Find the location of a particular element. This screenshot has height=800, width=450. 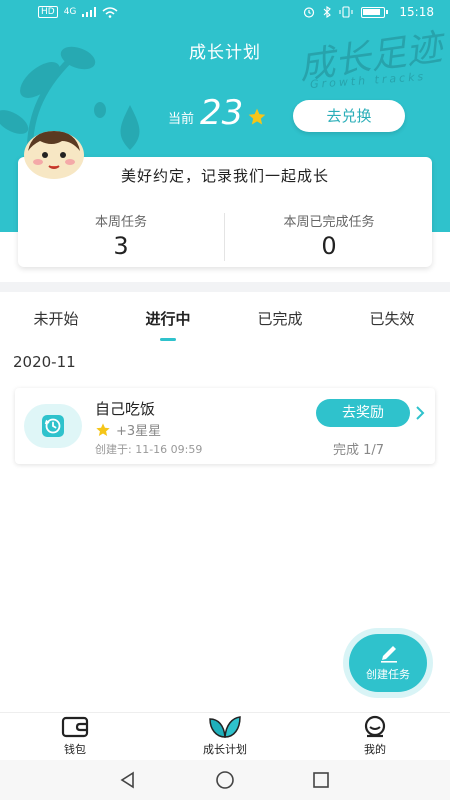

home-icon is located at coordinates (225, 780).